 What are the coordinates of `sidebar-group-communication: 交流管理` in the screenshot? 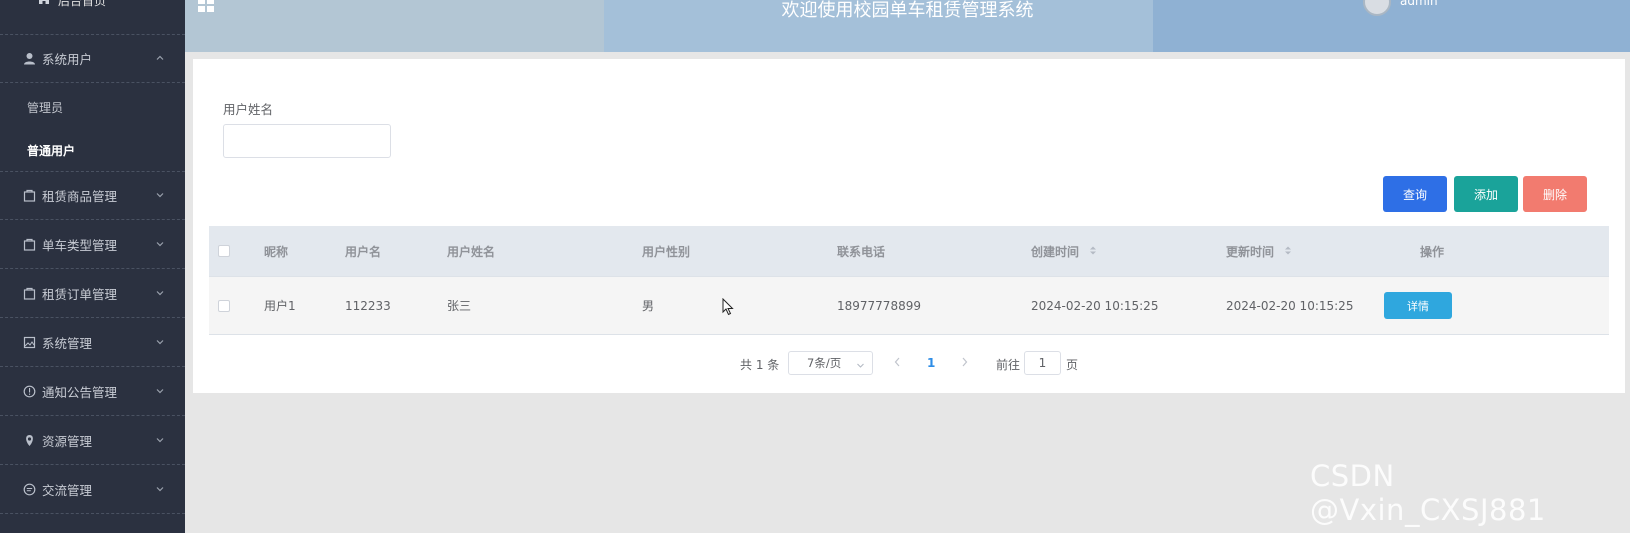 It's located at (92, 490).